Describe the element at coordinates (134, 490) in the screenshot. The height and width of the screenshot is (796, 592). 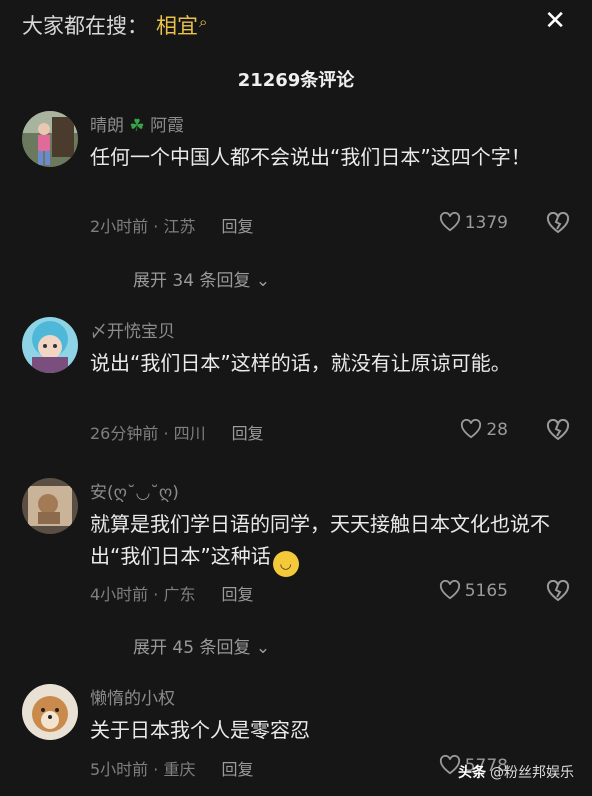
I see `comment-author: 安(ღ˘◡˘ღ)` at that location.